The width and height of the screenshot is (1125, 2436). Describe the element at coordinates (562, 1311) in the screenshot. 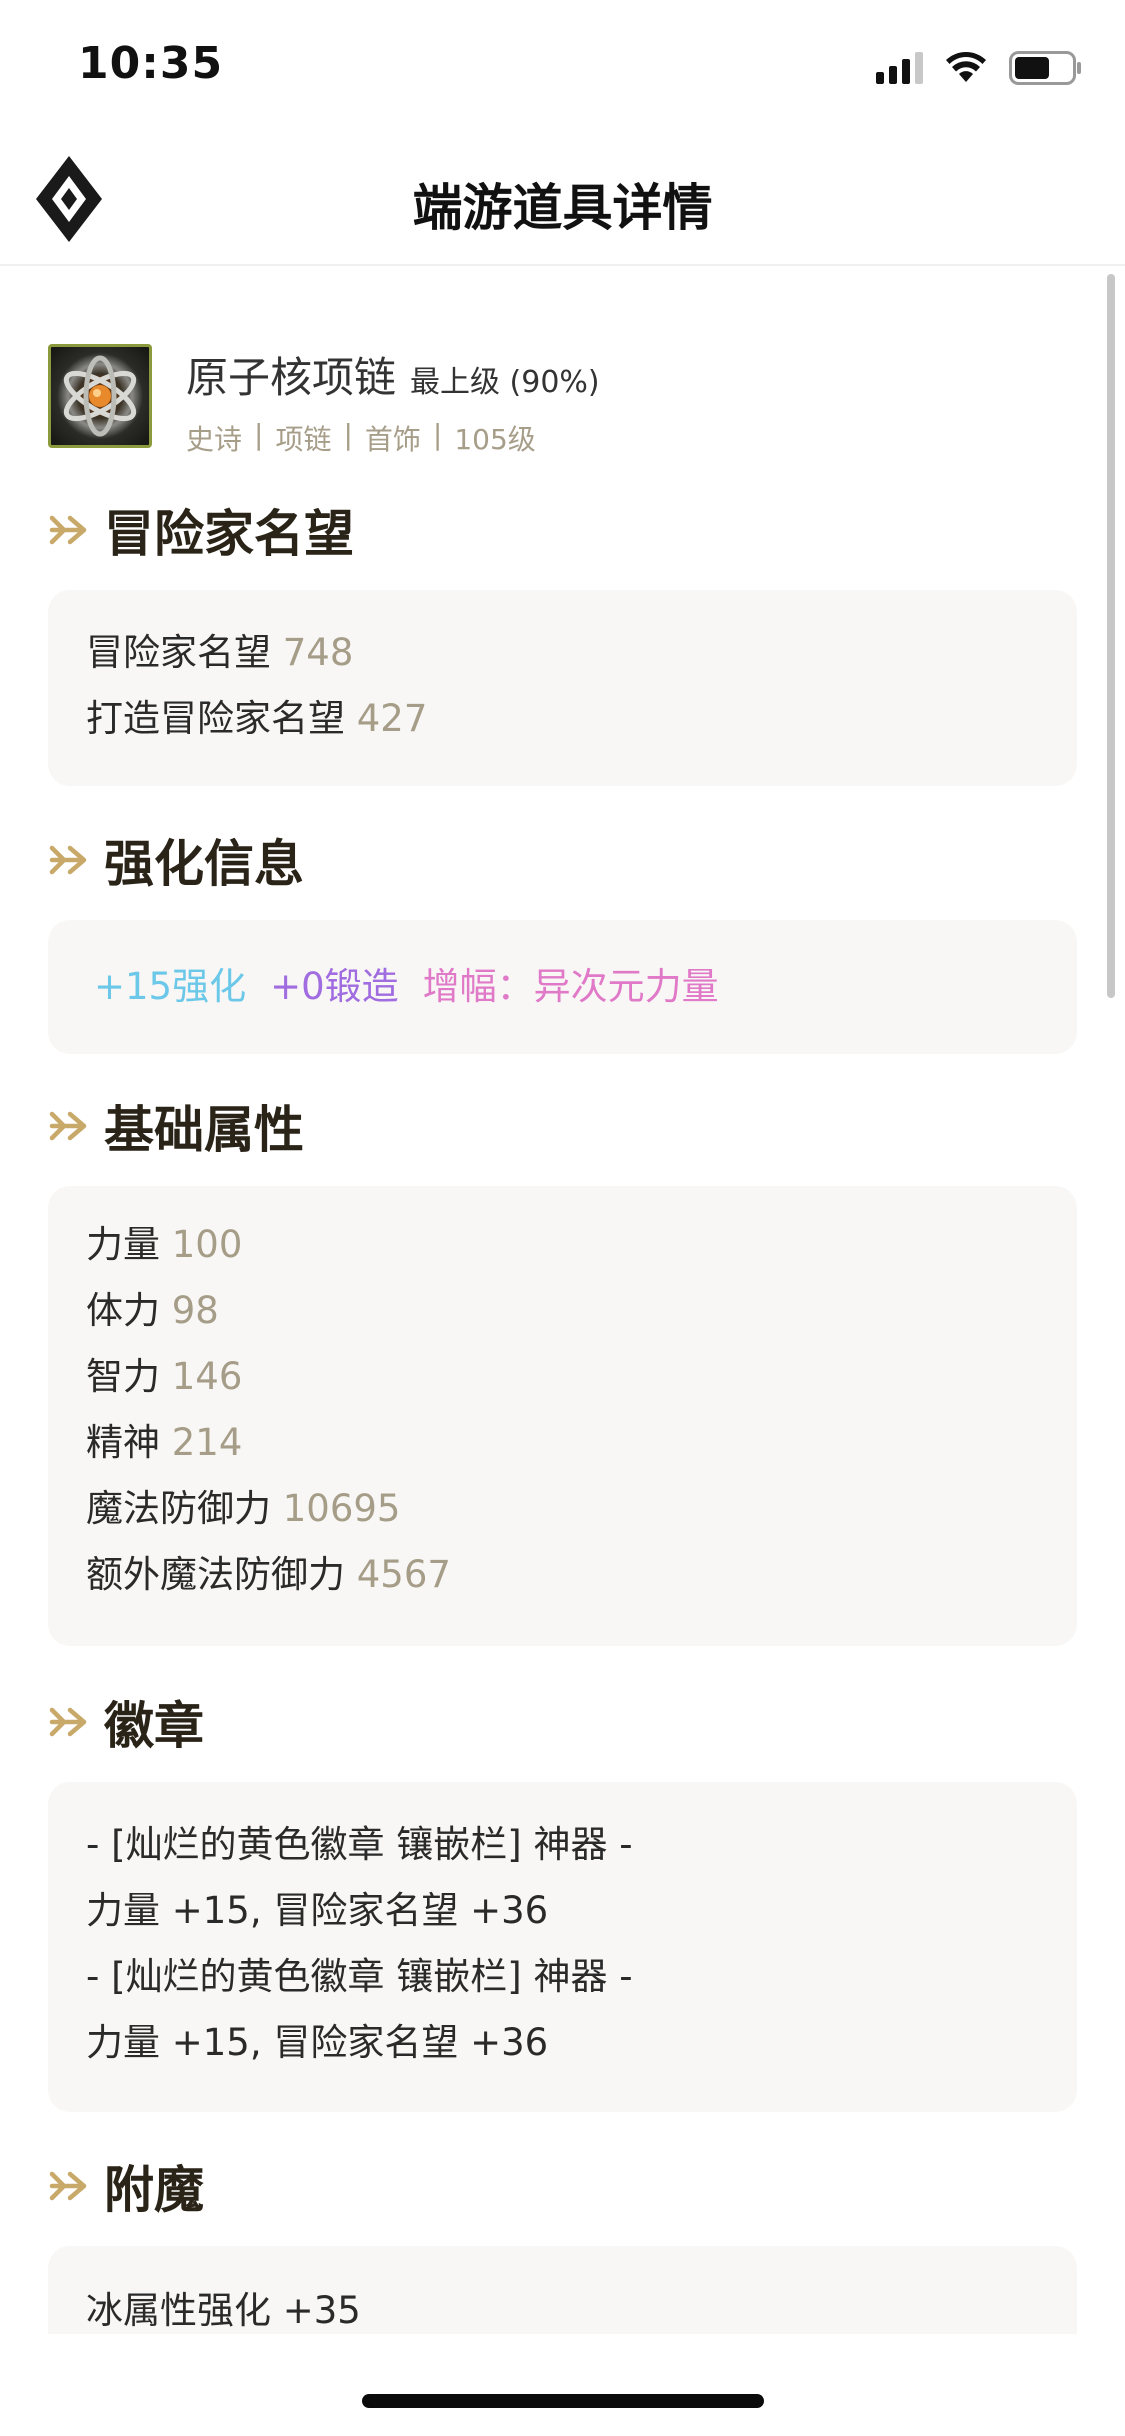

I see `attribute-row: 体力 98` at that location.